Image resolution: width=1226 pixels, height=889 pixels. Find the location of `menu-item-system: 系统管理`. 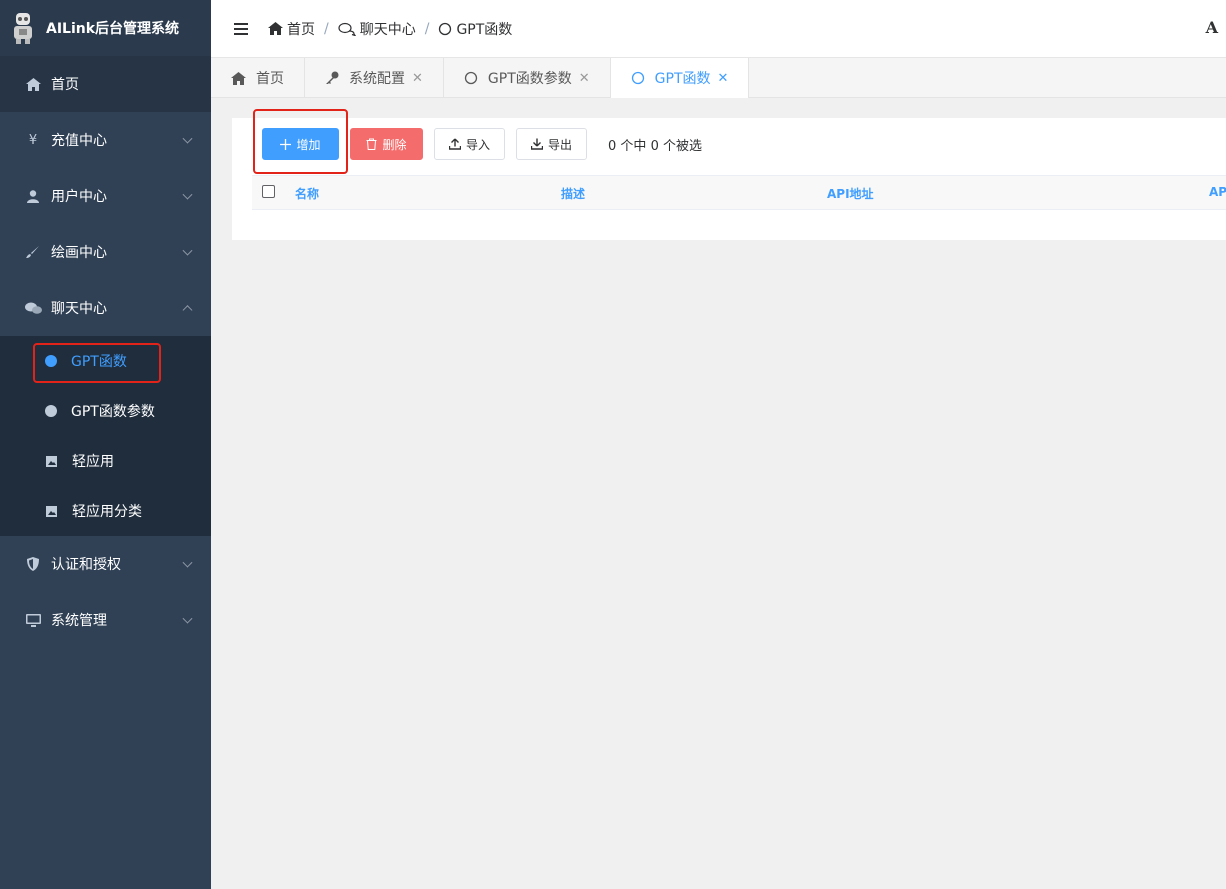

menu-item-system: 系统管理 is located at coordinates (105, 620).